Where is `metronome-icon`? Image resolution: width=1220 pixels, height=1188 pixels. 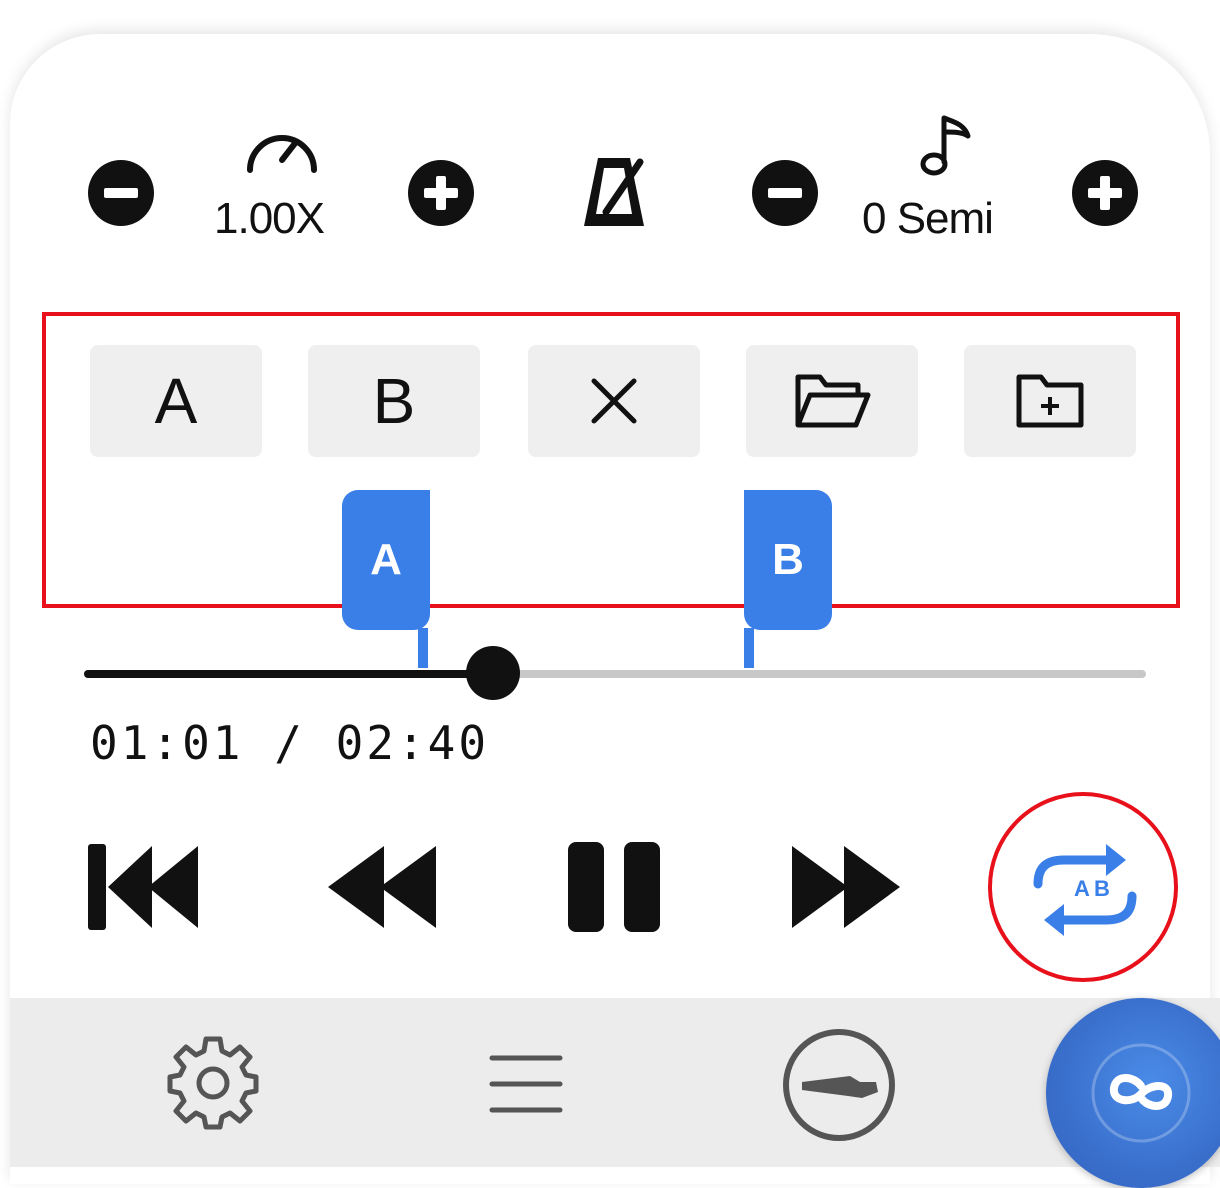
metronome-icon is located at coordinates (614, 192).